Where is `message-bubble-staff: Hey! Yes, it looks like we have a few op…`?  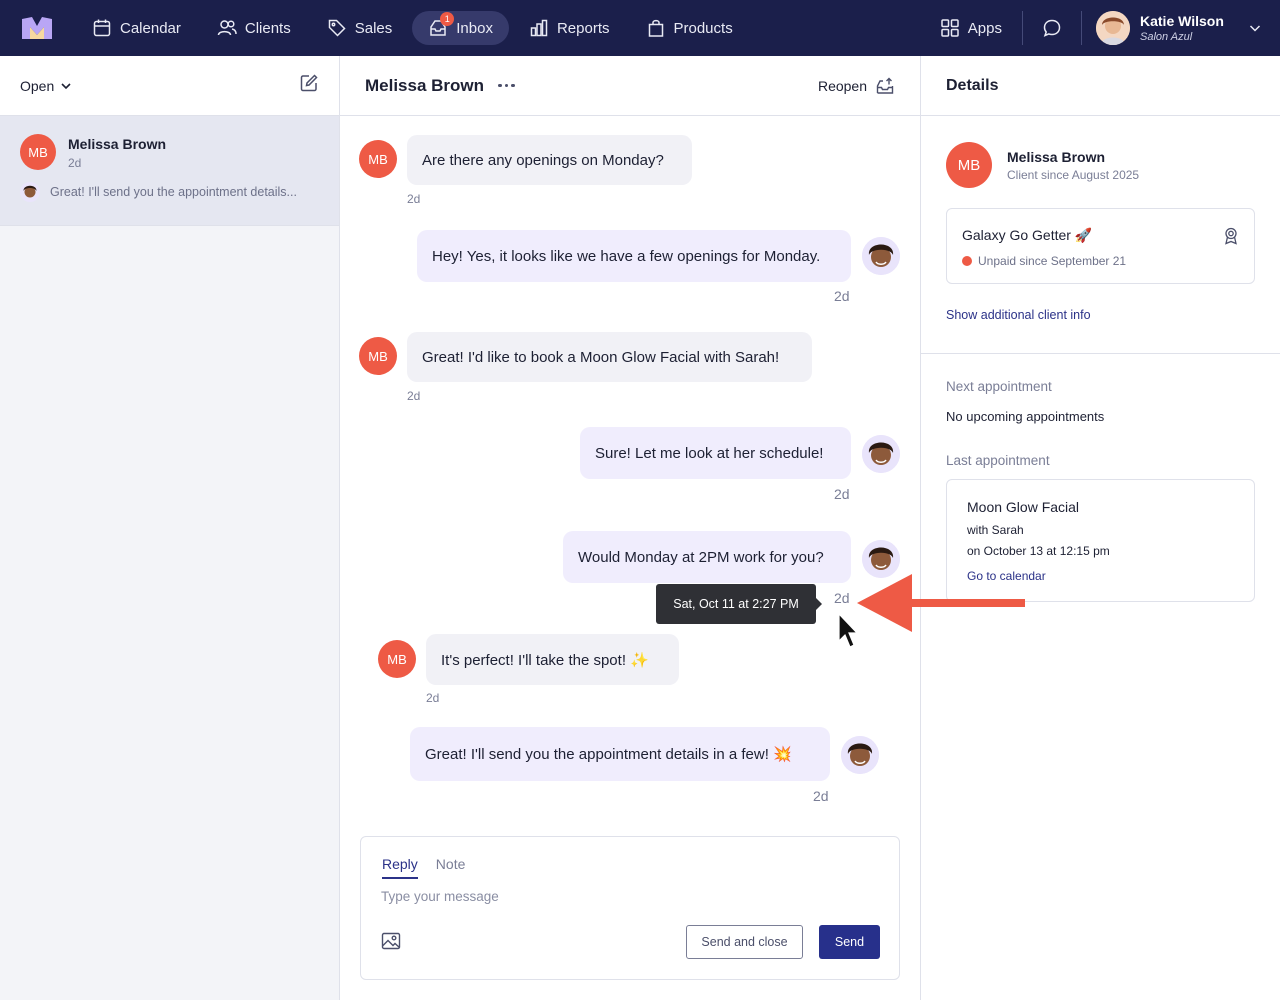 message-bubble-staff: Hey! Yes, it looks like we have a few op… is located at coordinates (634, 256).